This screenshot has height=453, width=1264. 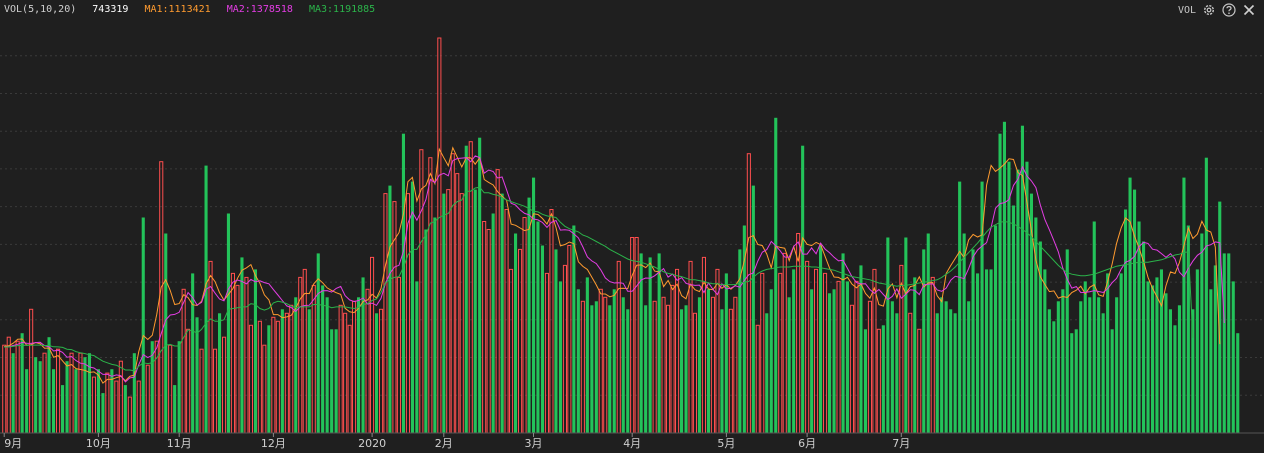 What do you see at coordinates (1187, 10) in the screenshot?
I see `indicator-selector: VOL` at bounding box center [1187, 10].